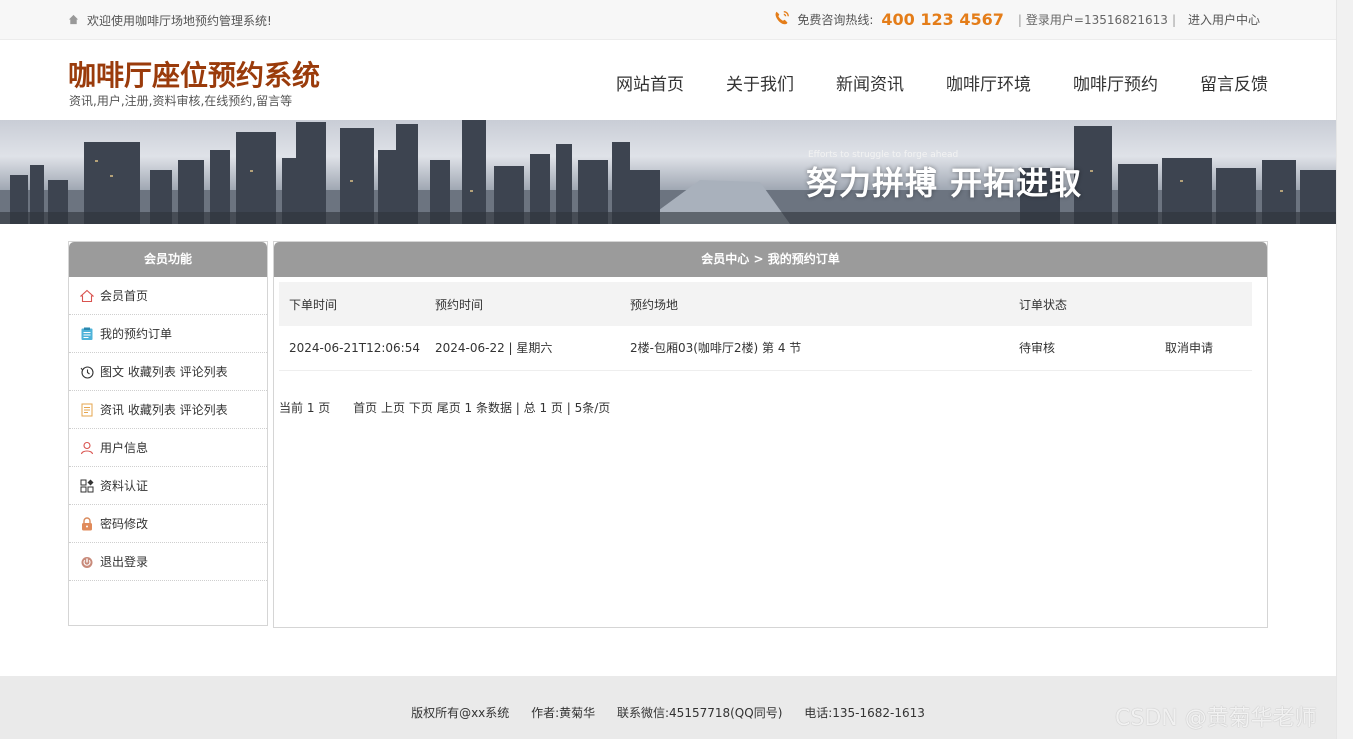  I want to click on welcome-message: 欢迎使用咖啡厅场地预约管理系统!, so click(170, 20).